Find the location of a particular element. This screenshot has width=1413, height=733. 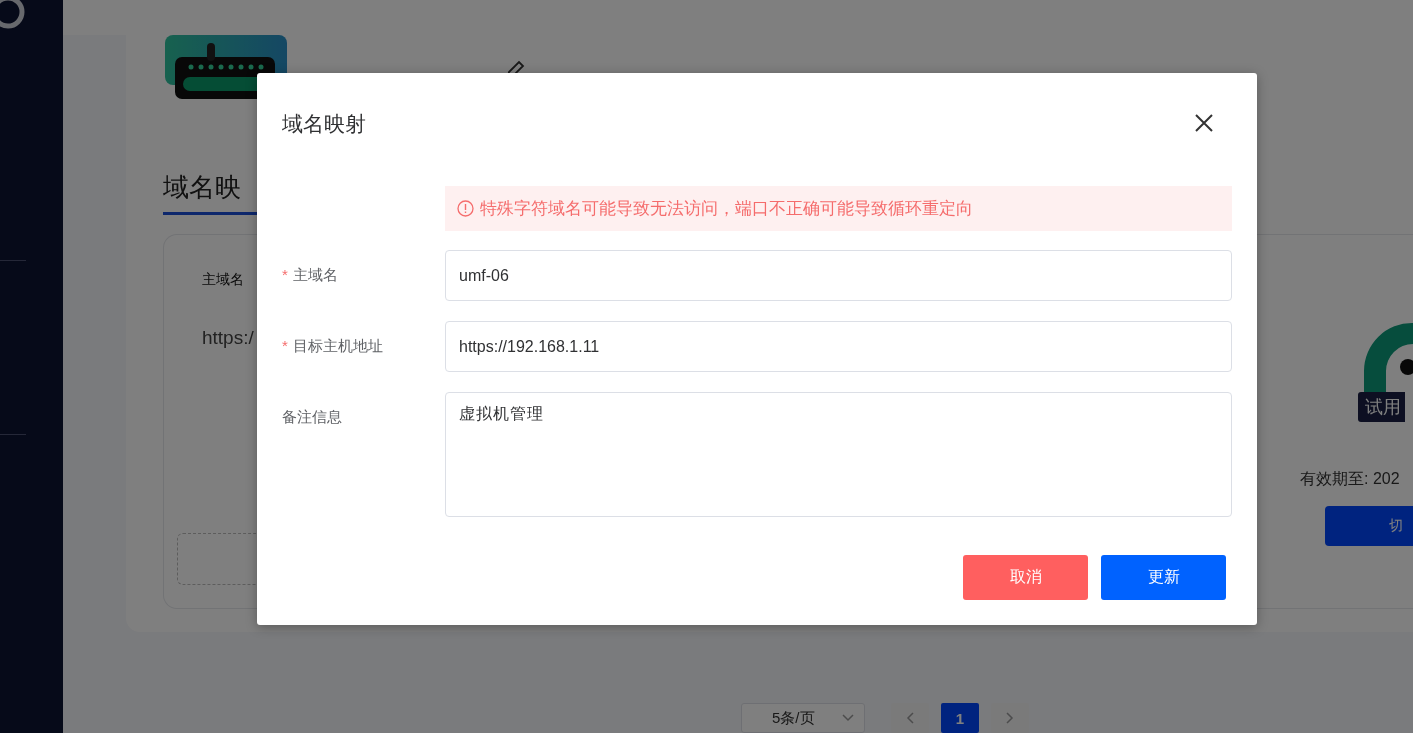

cancel-button: 取消 is located at coordinates (1025, 577).